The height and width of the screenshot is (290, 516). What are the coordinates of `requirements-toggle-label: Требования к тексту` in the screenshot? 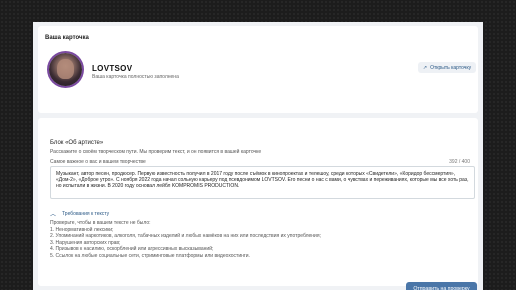 It's located at (86, 213).